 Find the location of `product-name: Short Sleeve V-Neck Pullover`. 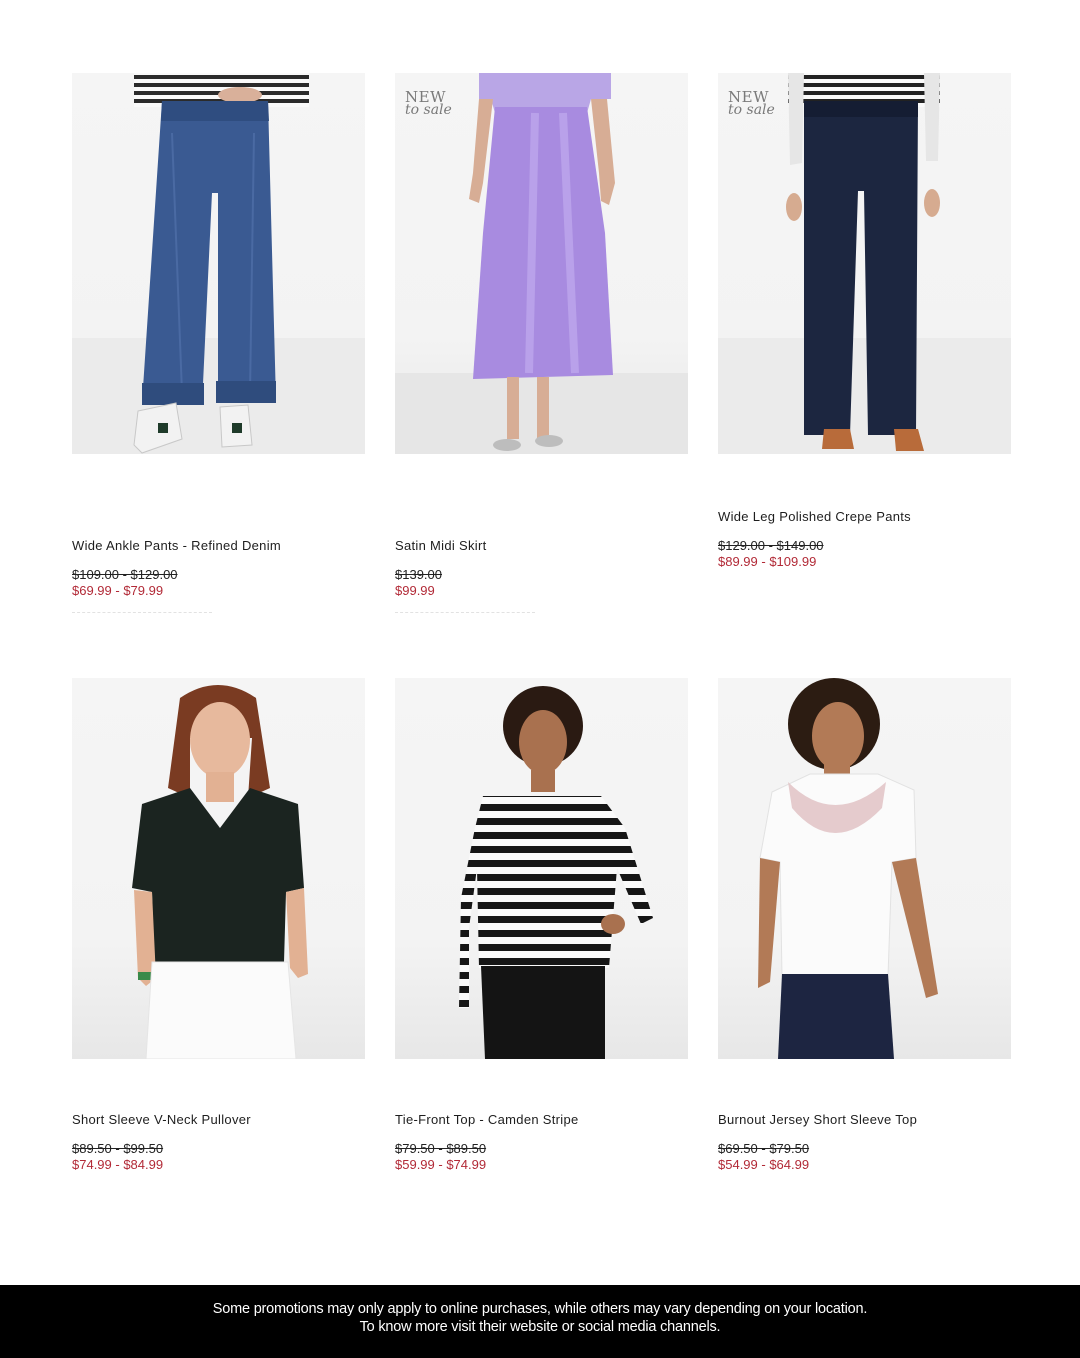

product-name: Short Sleeve V-Neck Pullover is located at coordinates (161, 1119).